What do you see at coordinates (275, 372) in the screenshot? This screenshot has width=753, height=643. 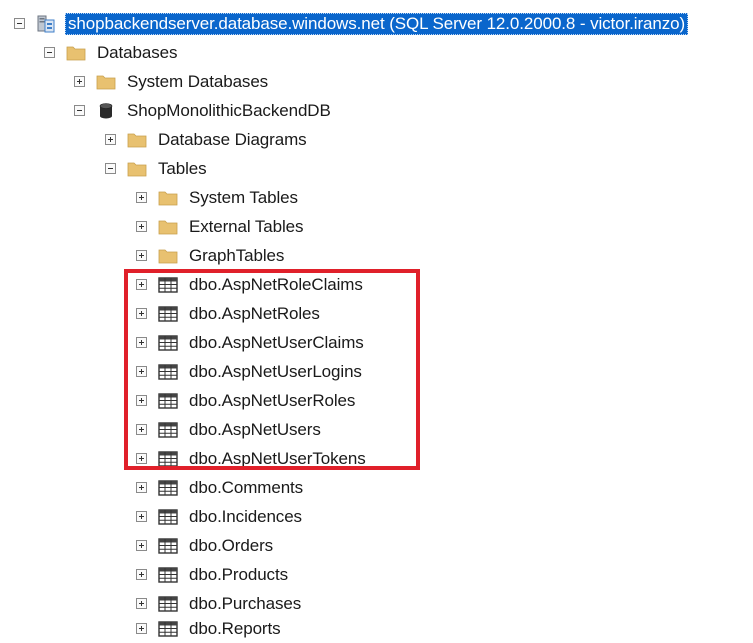 I see `table-label: dbo.AspNetUserLogins` at bounding box center [275, 372].